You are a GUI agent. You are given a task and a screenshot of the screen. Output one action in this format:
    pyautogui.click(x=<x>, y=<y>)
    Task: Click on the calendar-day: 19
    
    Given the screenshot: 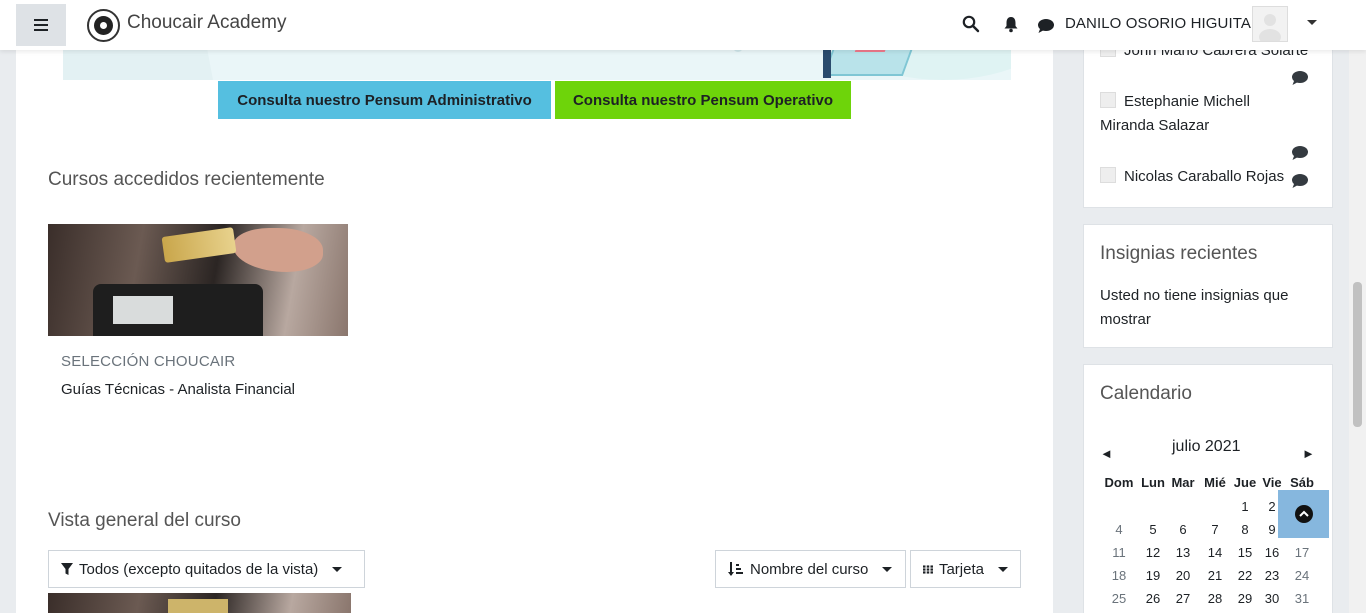 What is the action you would take?
    pyautogui.click(x=1153, y=575)
    